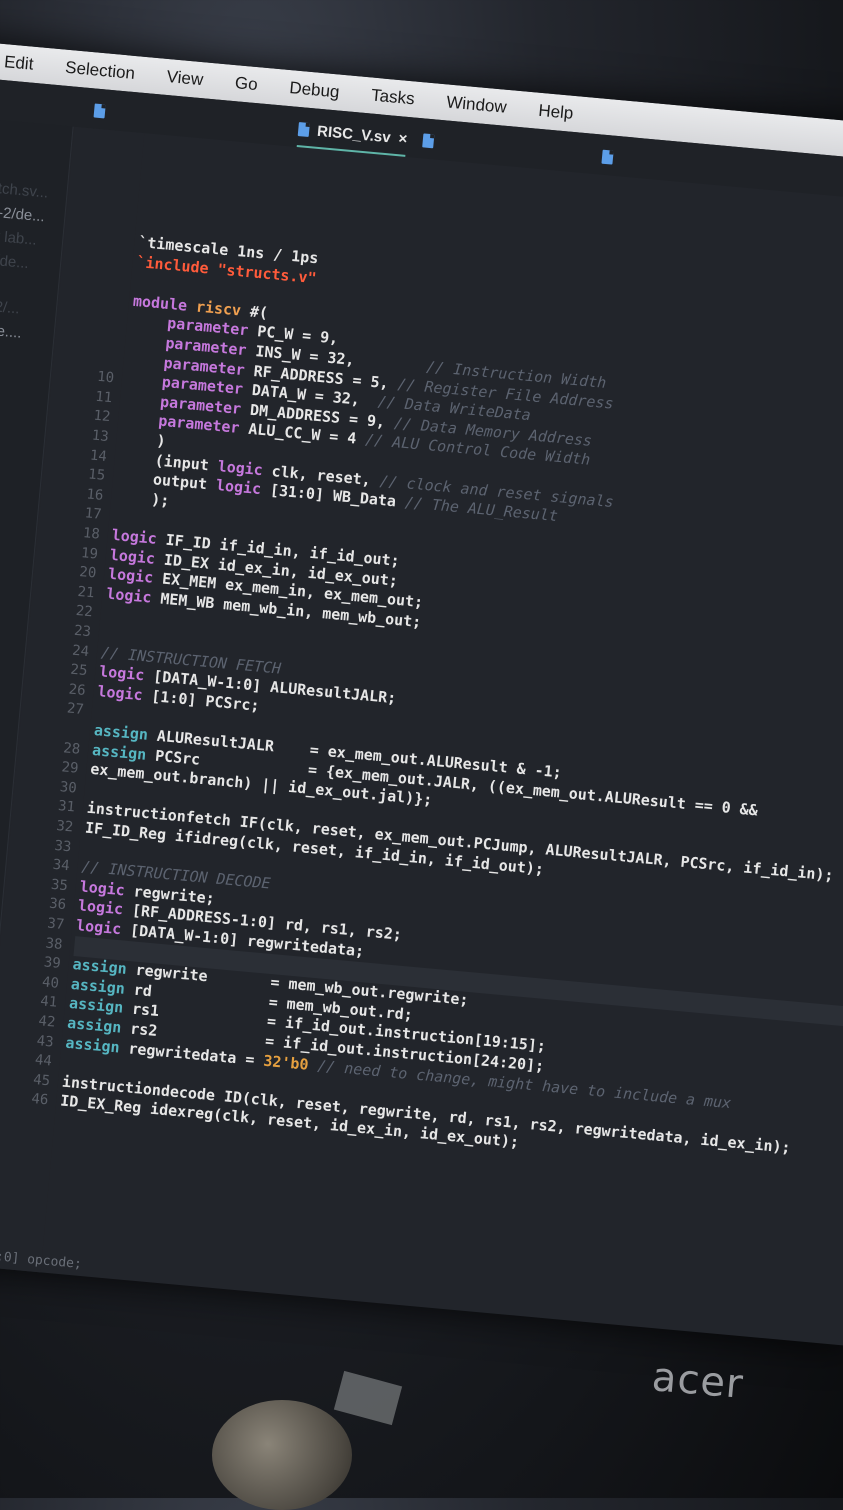 This screenshot has height=1510, width=843. What do you see at coordinates (102, 417) in the screenshot?
I see `line-number: 12` at bounding box center [102, 417].